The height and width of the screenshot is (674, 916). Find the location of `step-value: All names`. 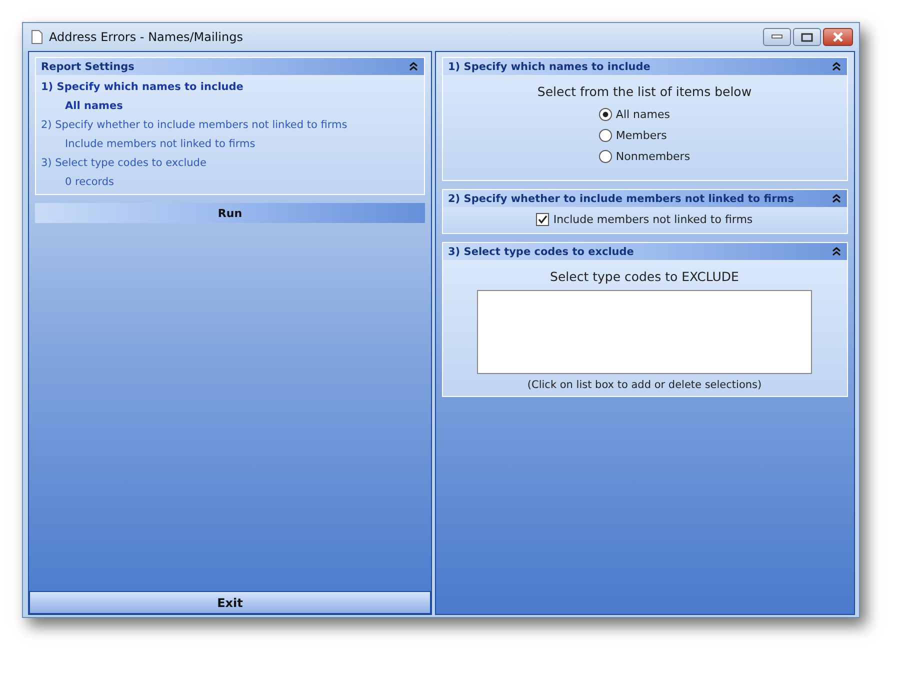

step-value: All names is located at coordinates (94, 106).